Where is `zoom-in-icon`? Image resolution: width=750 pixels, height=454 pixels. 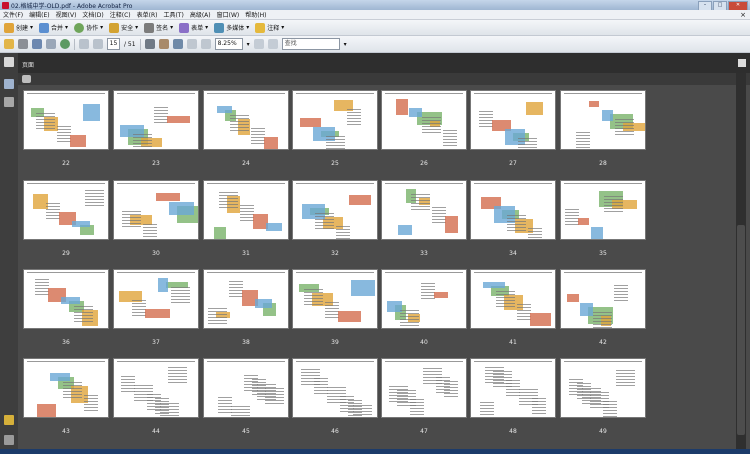
zoom-in-icon is located at coordinates (205, 44).